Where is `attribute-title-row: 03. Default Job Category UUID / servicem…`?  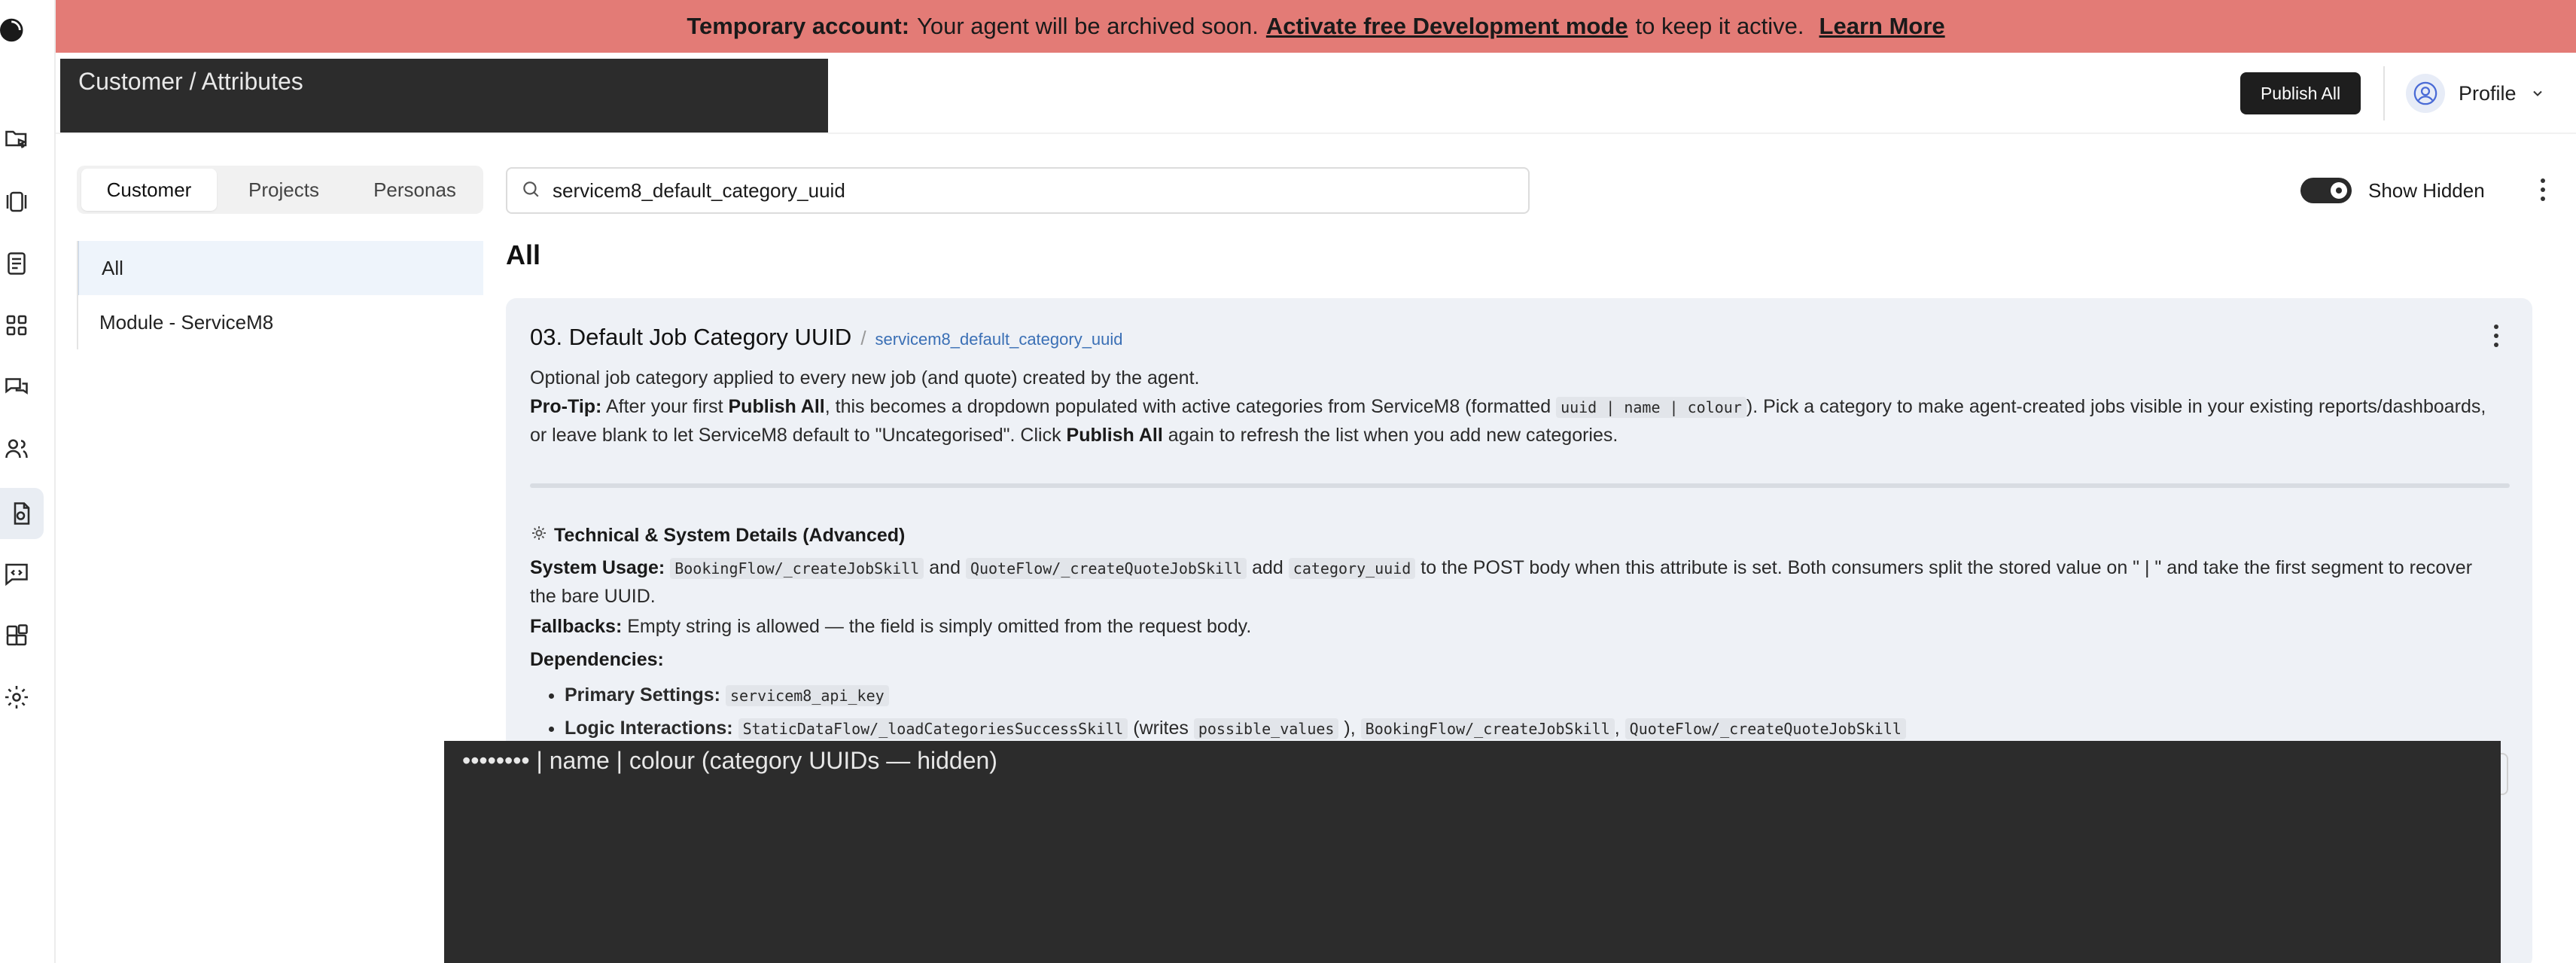
attribute-title-row: 03. Default Job Category UUID / servicem… is located at coordinates (826, 337).